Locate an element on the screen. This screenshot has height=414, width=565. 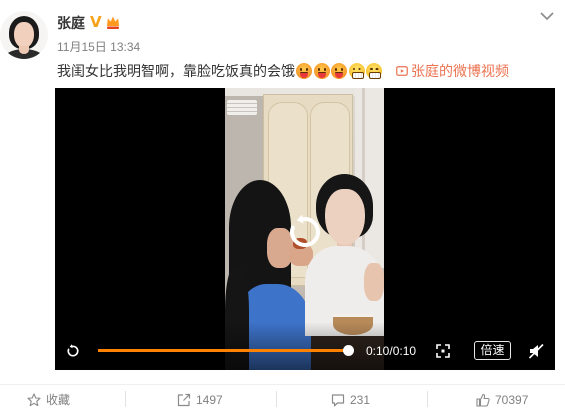
progress-bar is located at coordinates (226, 350).